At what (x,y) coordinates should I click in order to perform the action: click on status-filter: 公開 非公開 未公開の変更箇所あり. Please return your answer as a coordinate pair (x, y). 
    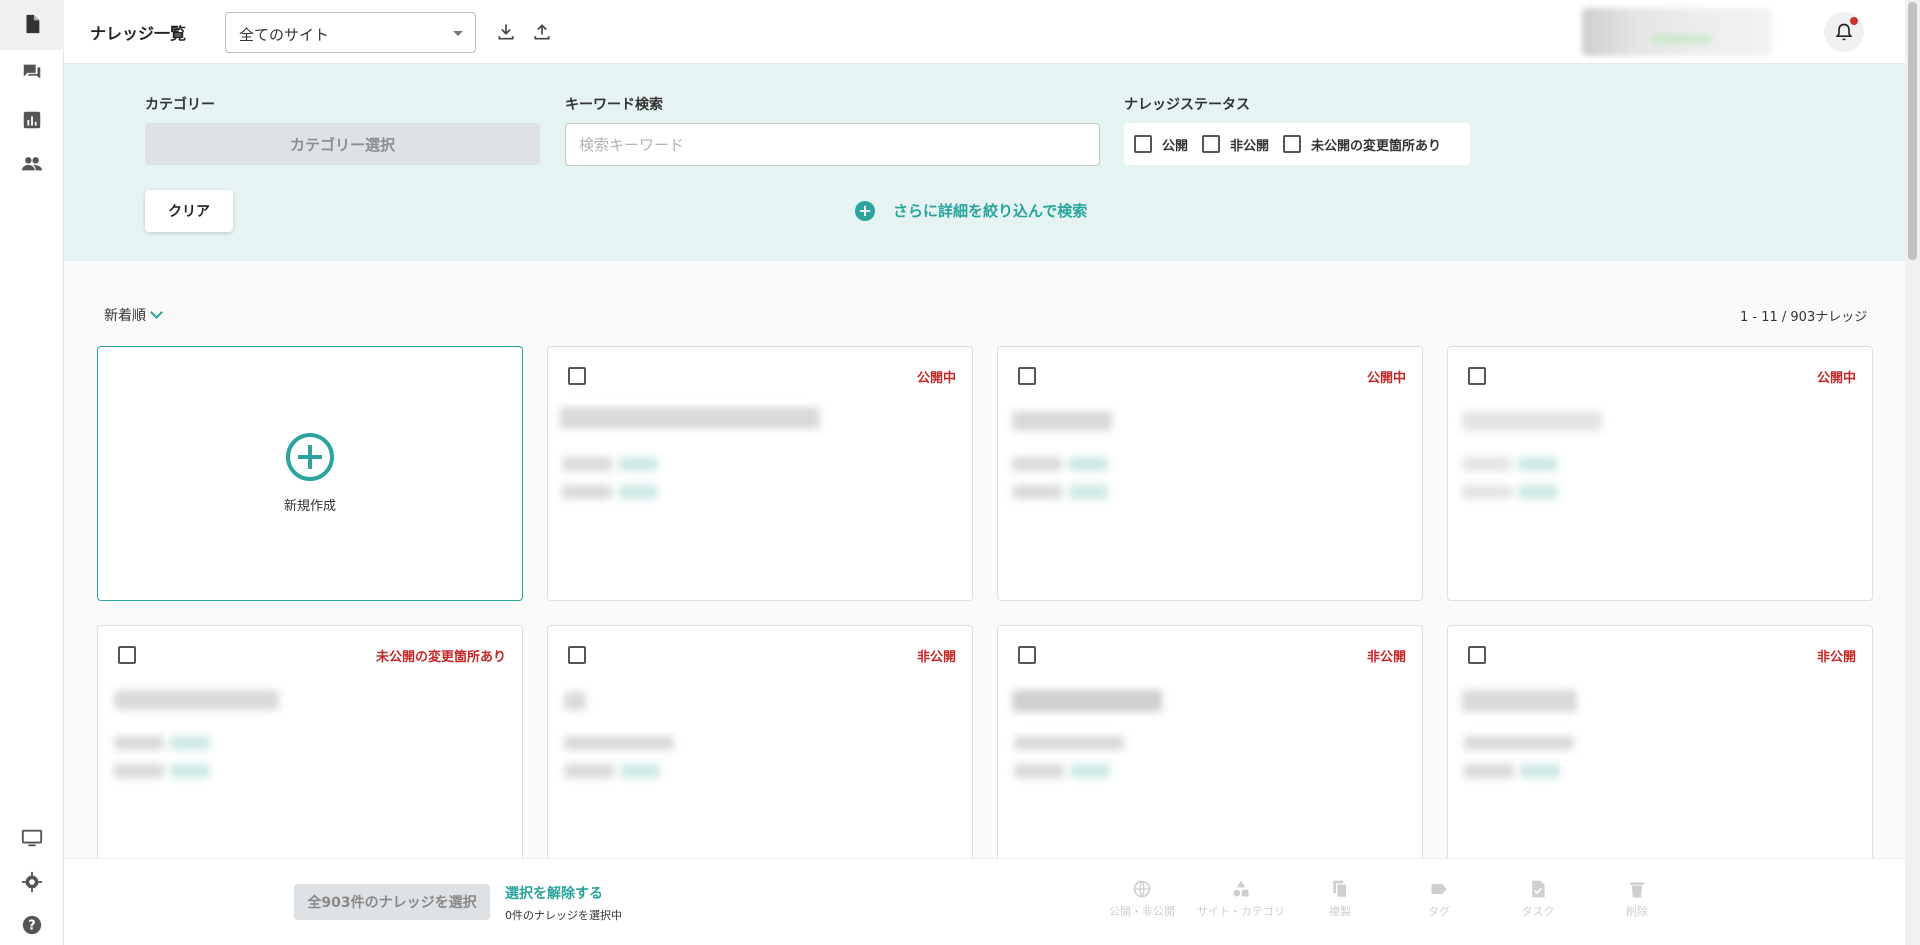
    Looking at the image, I should click on (1297, 144).